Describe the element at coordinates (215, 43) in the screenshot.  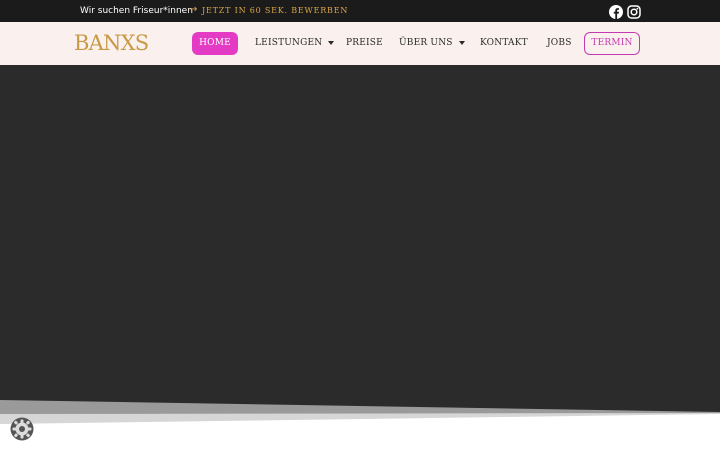
I see `nav-home: HOME` at that location.